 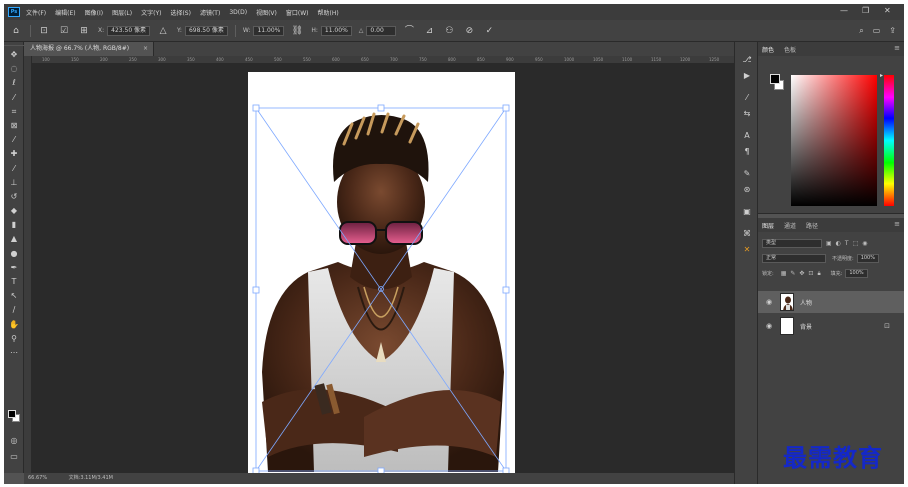 What do you see at coordinates (892, 31) in the screenshot?
I see `share-icon: ⇪` at bounding box center [892, 31].